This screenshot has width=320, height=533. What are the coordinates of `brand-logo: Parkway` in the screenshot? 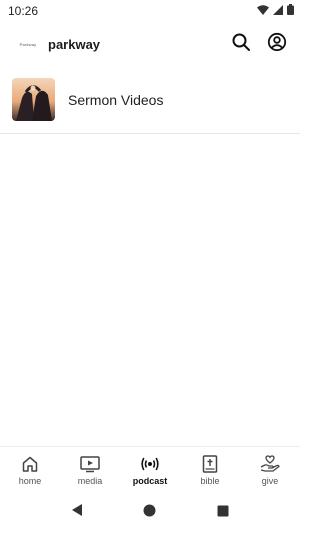 It's located at (28, 44).